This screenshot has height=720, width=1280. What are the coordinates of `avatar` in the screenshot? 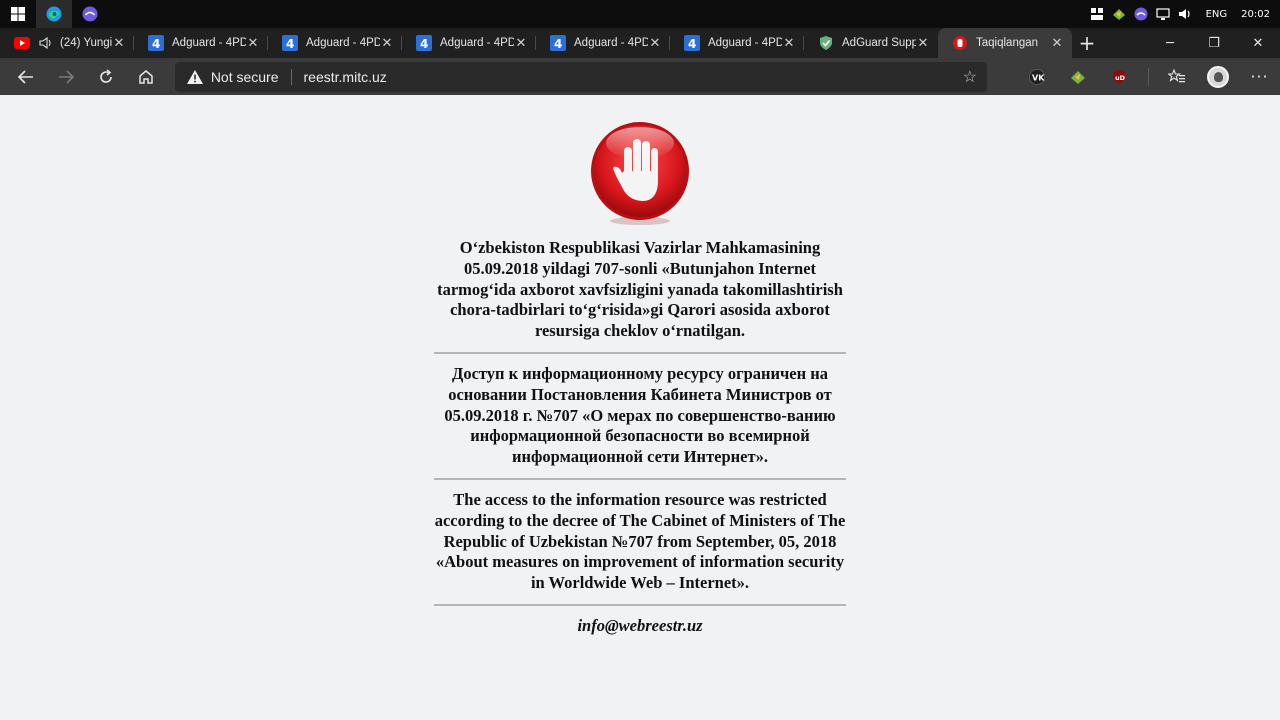 It's located at (1218, 76).